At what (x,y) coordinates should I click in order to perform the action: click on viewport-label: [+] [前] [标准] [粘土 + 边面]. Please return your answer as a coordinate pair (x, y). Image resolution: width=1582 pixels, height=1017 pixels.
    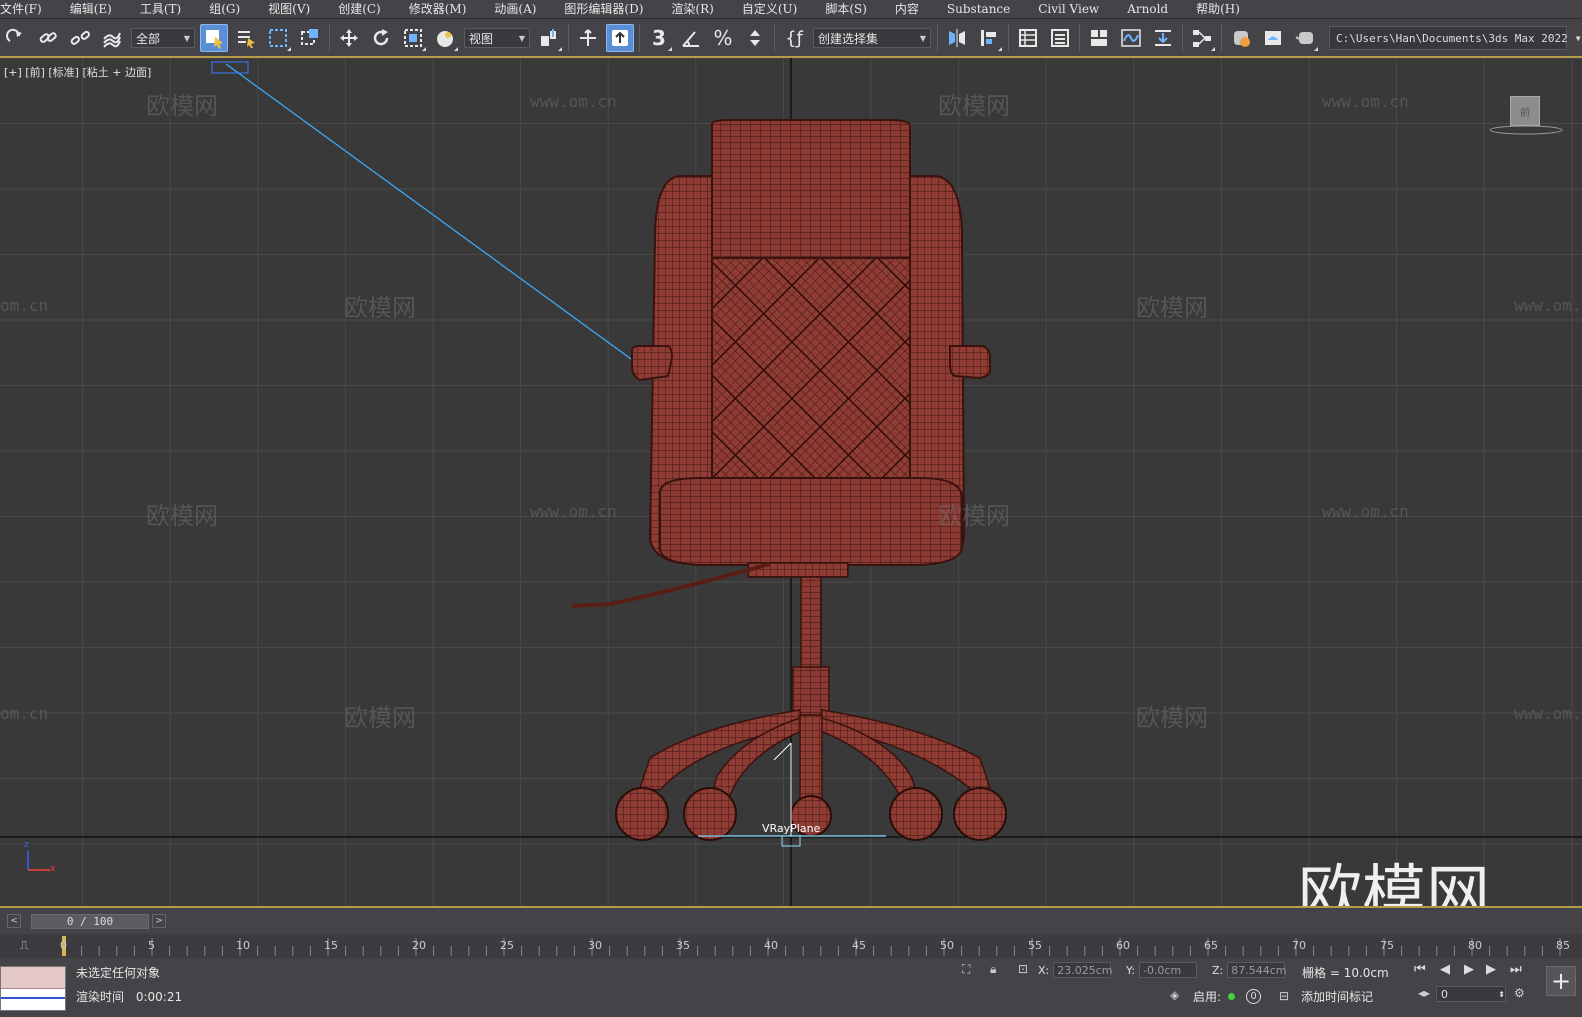
    Looking at the image, I should click on (77, 72).